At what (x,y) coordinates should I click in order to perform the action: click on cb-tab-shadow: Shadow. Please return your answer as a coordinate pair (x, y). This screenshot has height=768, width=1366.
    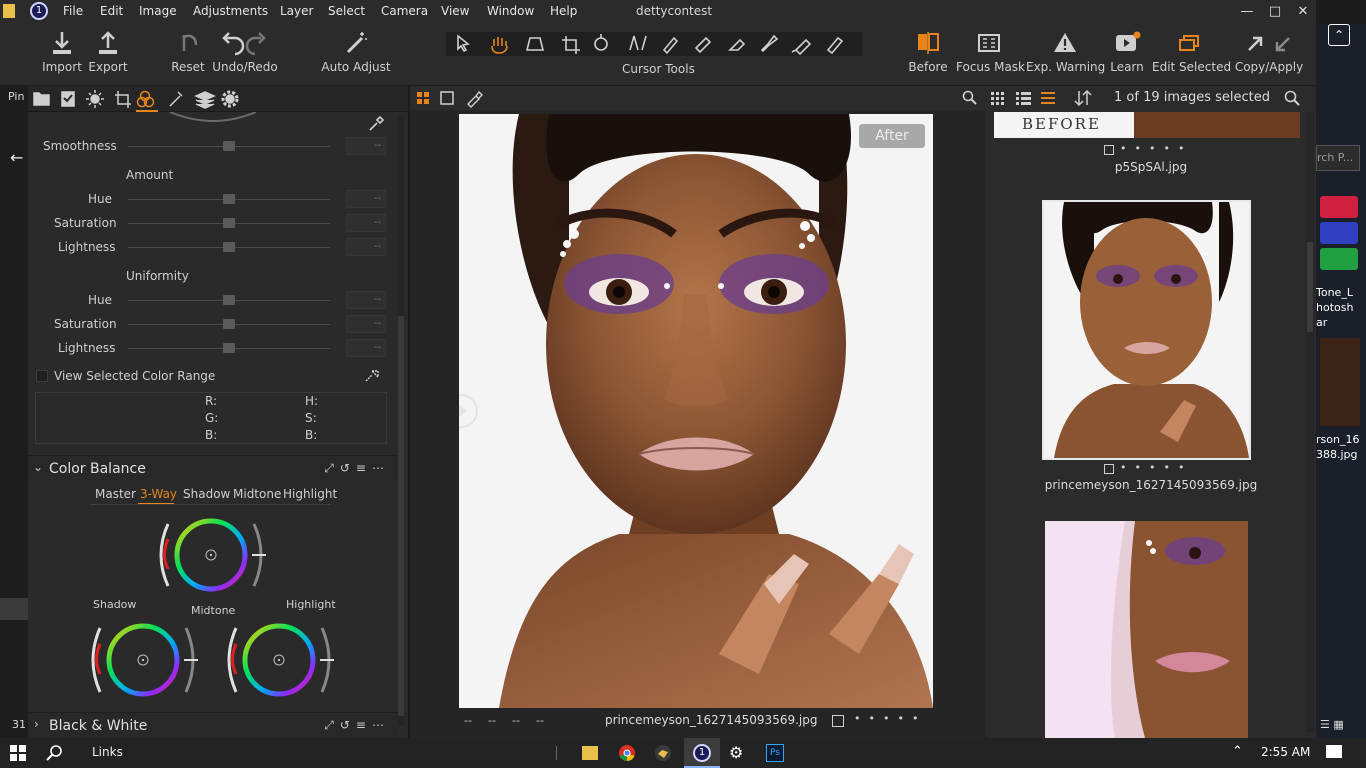
    Looking at the image, I should click on (206, 494).